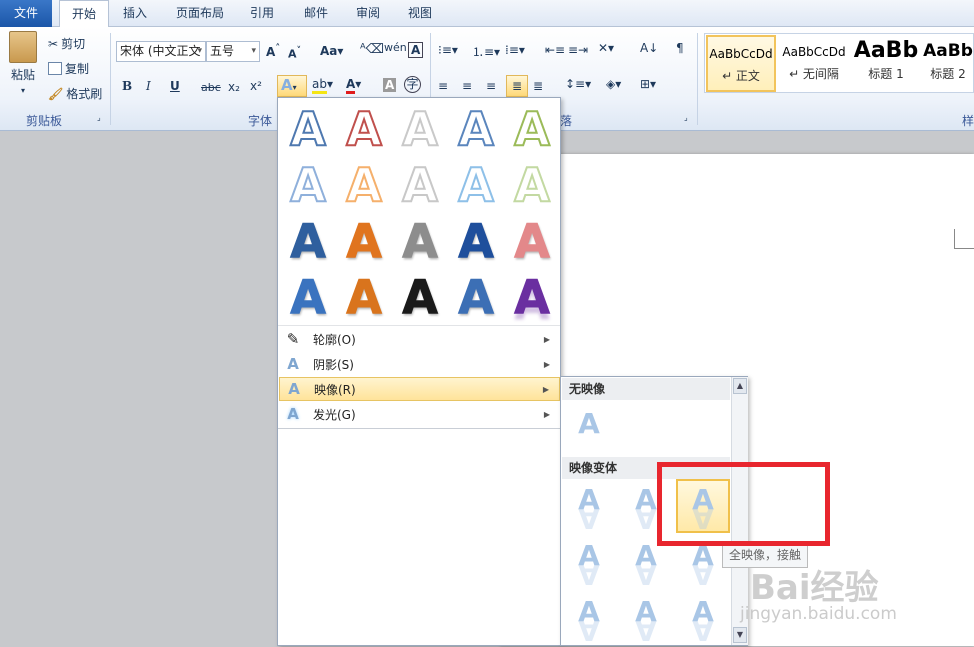  What do you see at coordinates (234, 87) in the screenshot?
I see `subscript-button: x₂` at bounding box center [234, 87].